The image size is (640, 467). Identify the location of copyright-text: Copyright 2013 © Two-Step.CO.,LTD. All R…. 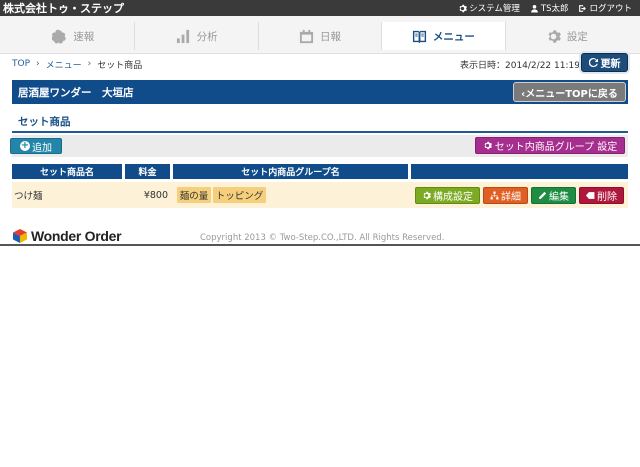
(322, 238).